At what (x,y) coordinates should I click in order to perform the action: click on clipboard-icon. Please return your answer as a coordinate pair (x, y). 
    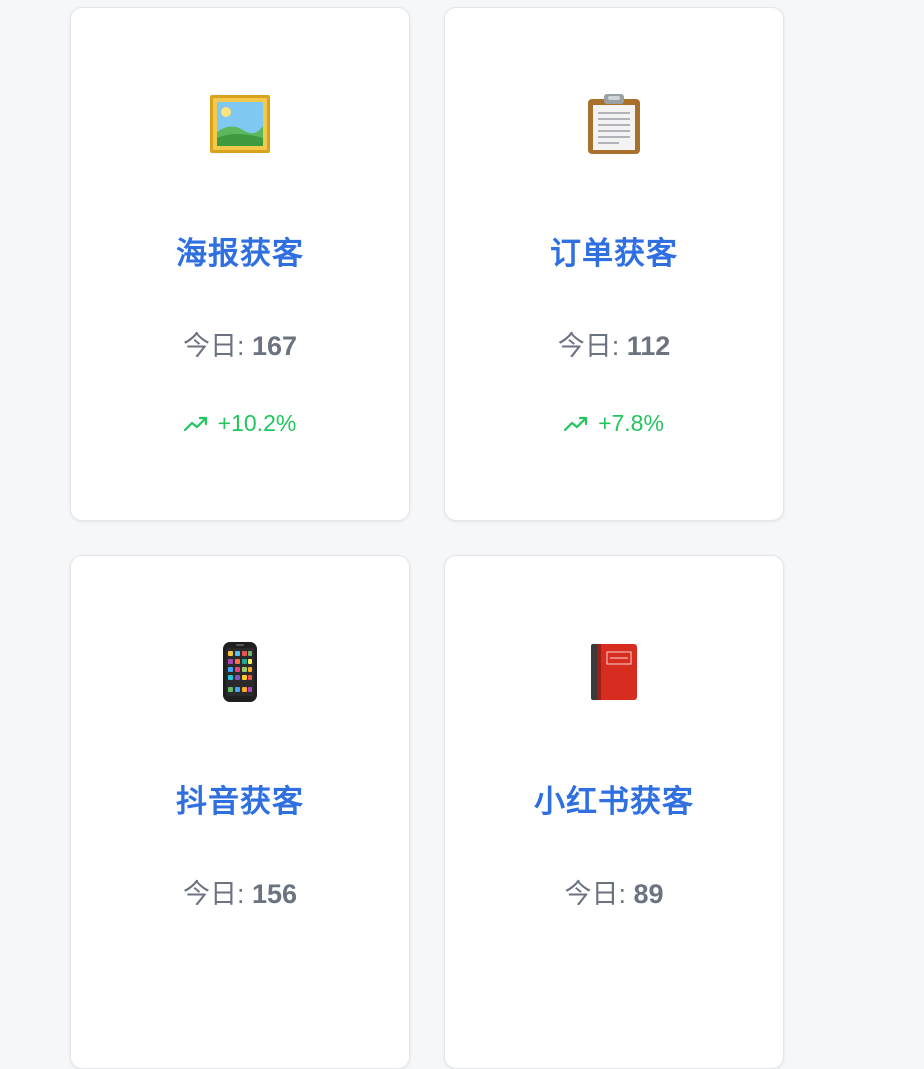
    Looking at the image, I should click on (614, 124).